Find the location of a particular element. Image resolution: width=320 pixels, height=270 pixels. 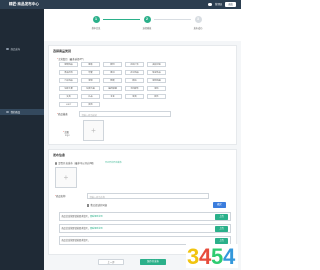

category-option: 宠物 is located at coordinates (90, 80).